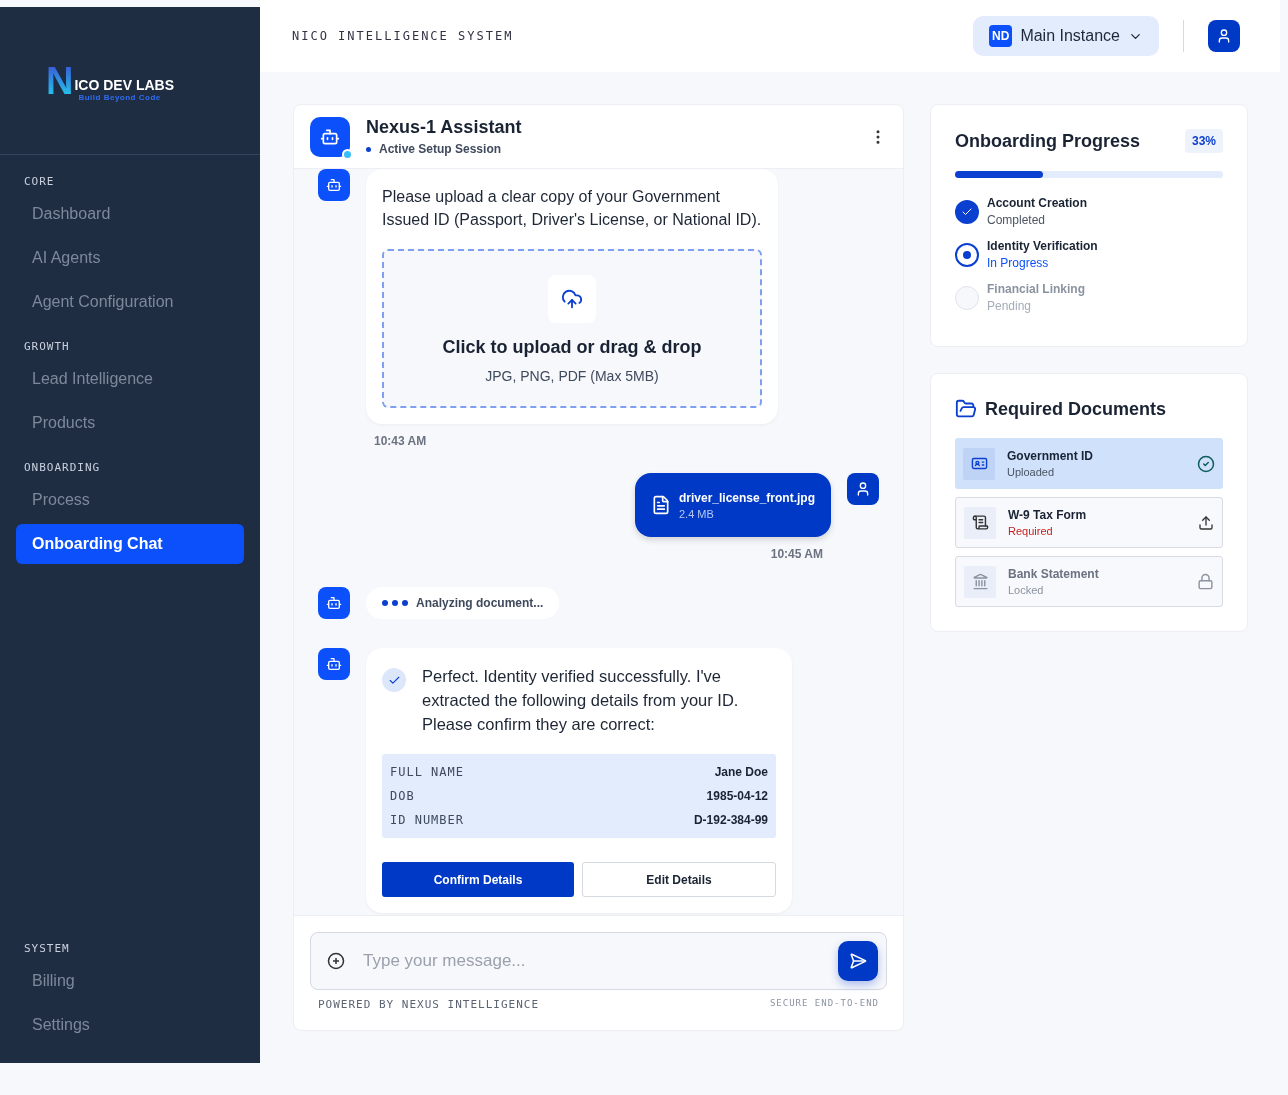 Image resolution: width=1288 pixels, height=1095 pixels. What do you see at coordinates (395, 603) in the screenshot?
I see `typing-dots-icon` at bounding box center [395, 603].